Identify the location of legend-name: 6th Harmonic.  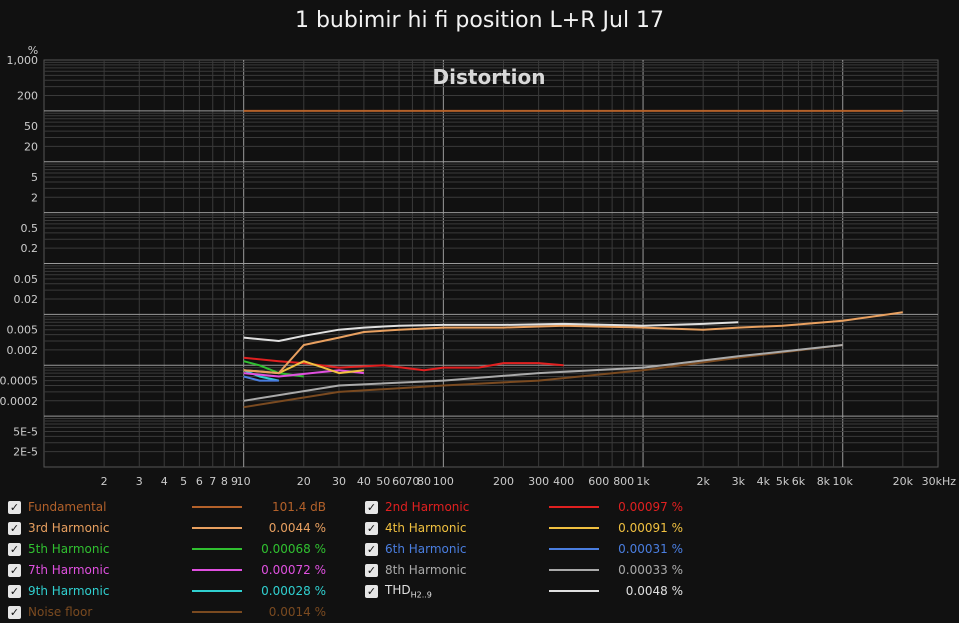
(426, 549).